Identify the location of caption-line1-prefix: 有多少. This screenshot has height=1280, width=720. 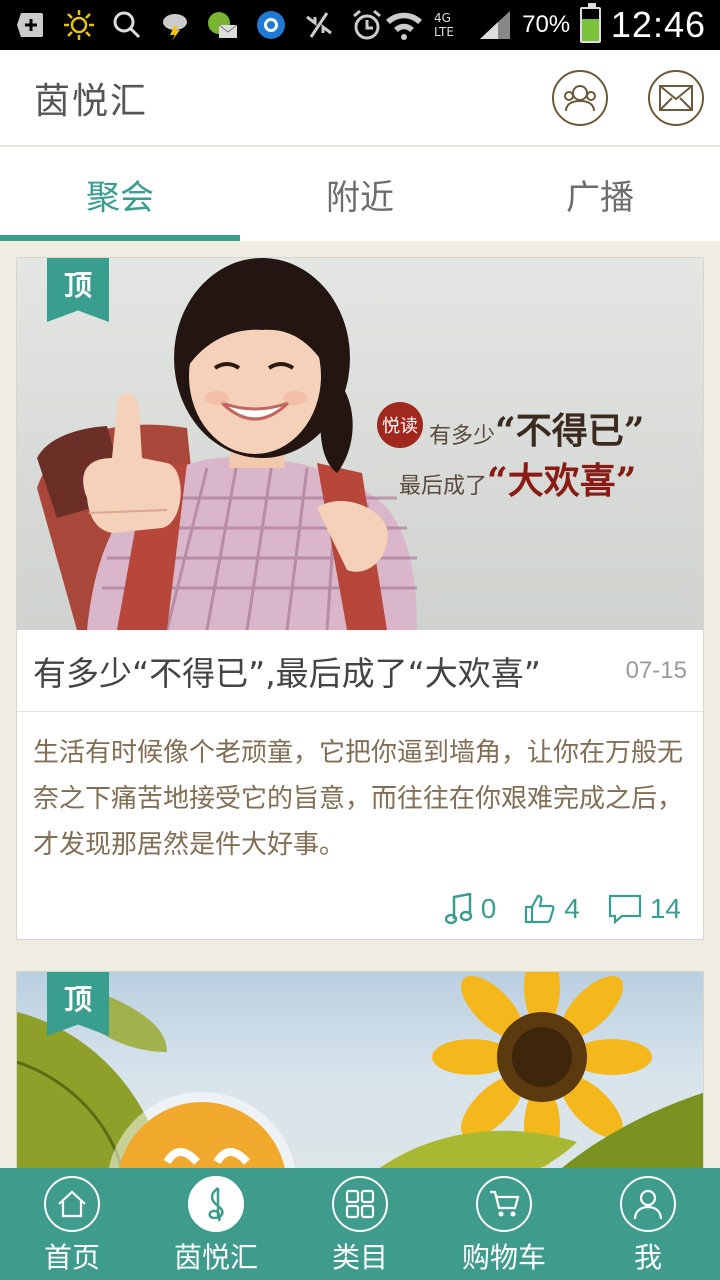
(462, 436).